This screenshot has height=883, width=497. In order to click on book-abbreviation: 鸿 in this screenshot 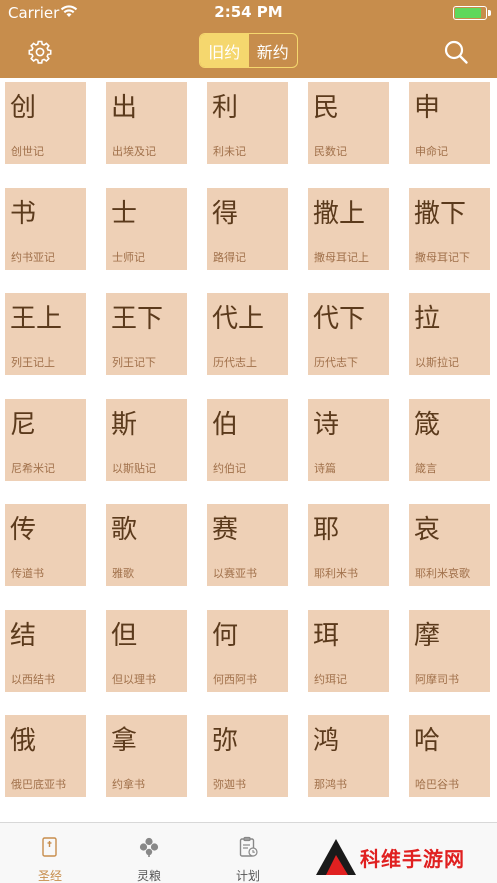, I will do `click(326, 741)`.